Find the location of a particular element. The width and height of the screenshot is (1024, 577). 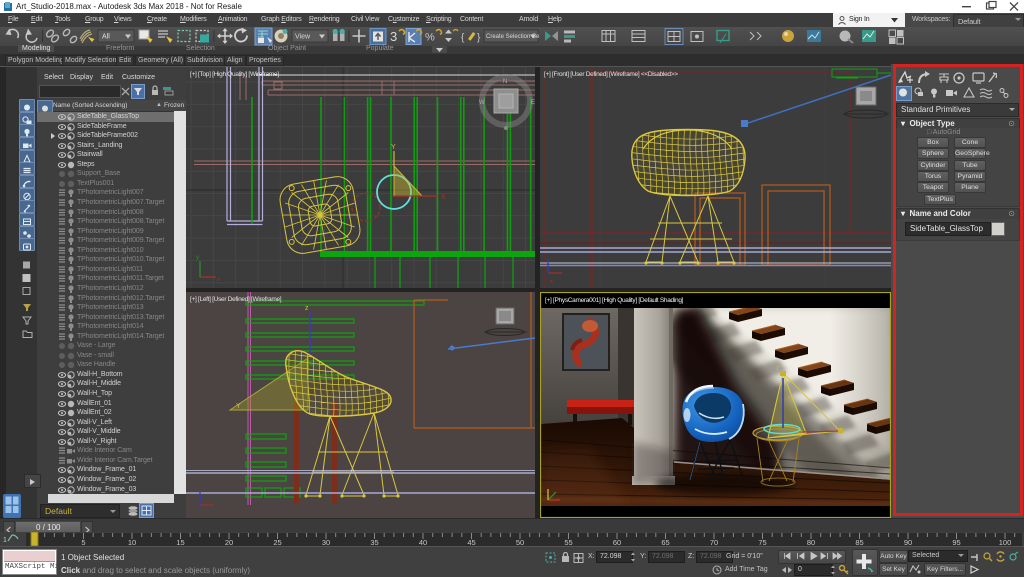

svg-text: 35 is located at coordinates (374, 542).